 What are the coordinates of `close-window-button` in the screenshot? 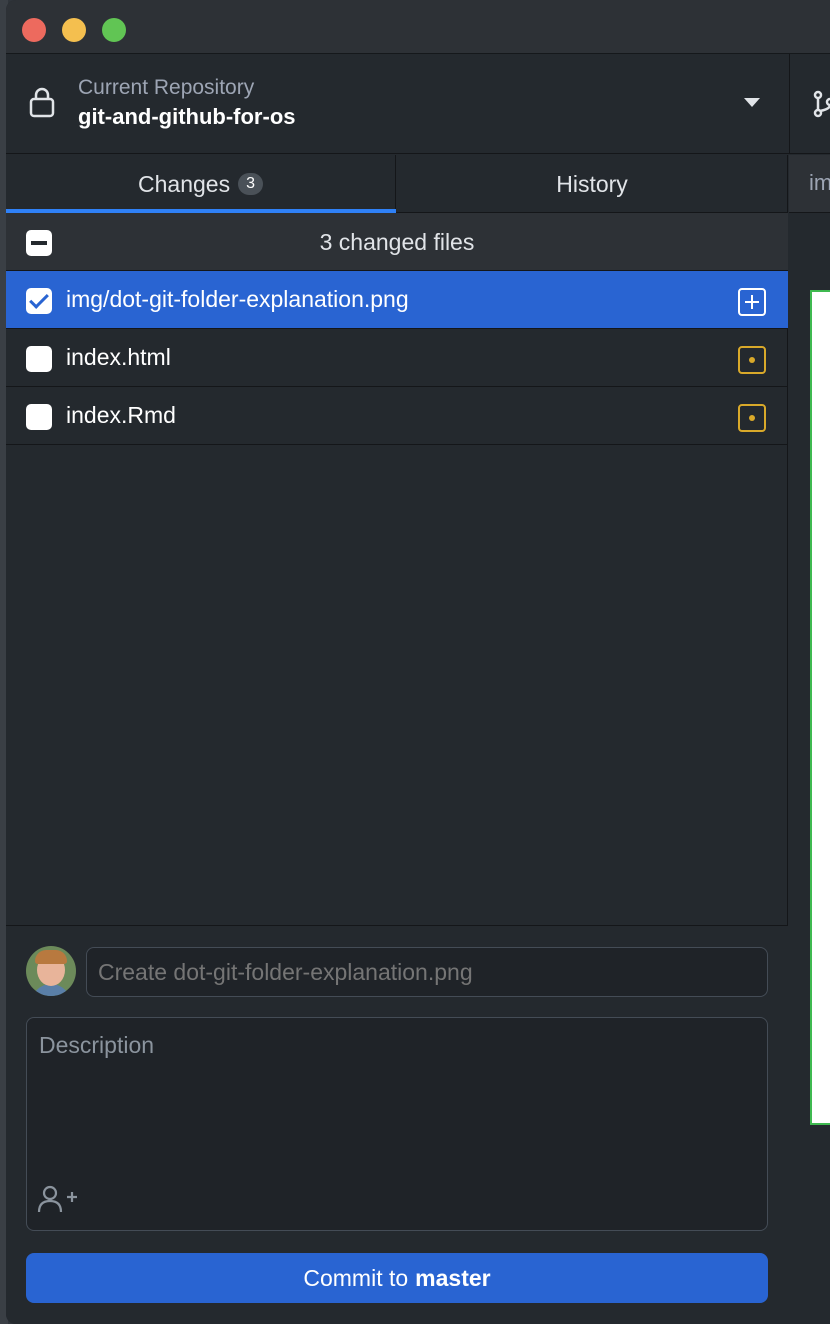 It's located at (34, 30).